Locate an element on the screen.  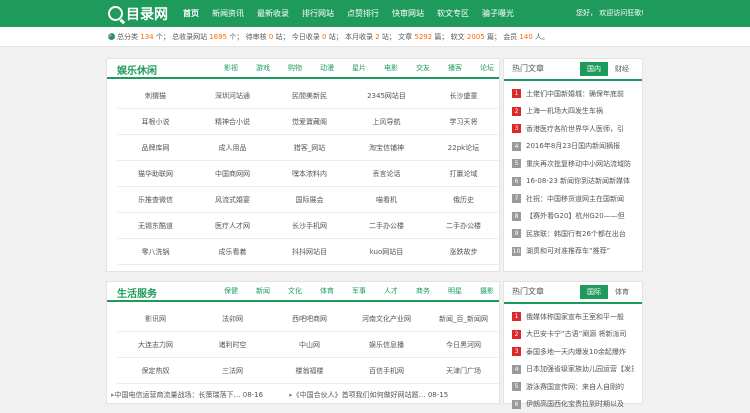
article-item: 2上海一机场大四发生车祸 is located at coordinates (573, 112).